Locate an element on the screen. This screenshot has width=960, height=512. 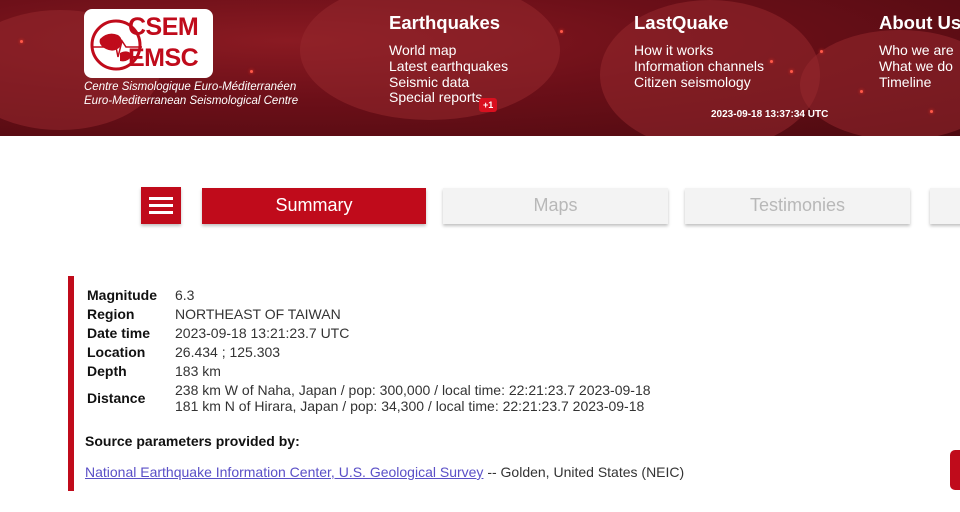
special-reports-badge: +1 is located at coordinates (488, 105).